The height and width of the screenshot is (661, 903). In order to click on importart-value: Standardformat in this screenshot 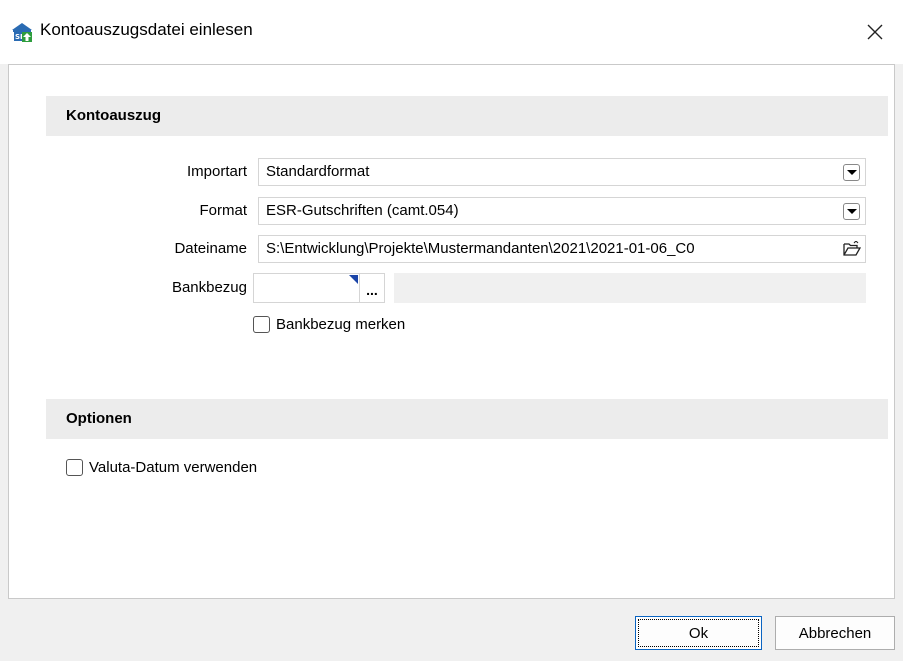, I will do `click(318, 171)`.